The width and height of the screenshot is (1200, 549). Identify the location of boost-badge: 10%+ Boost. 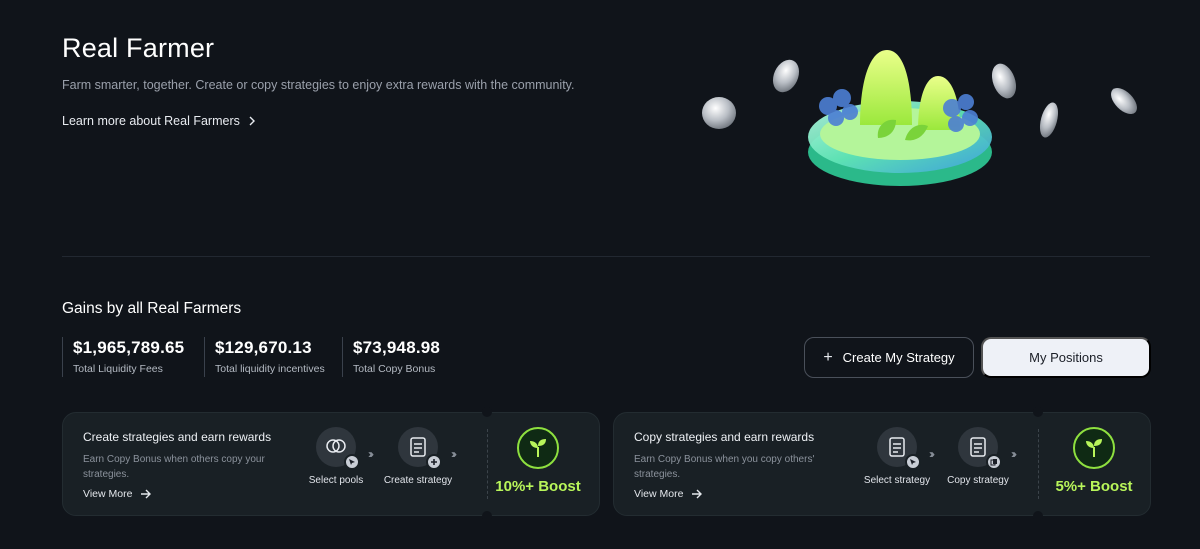
(538, 461).